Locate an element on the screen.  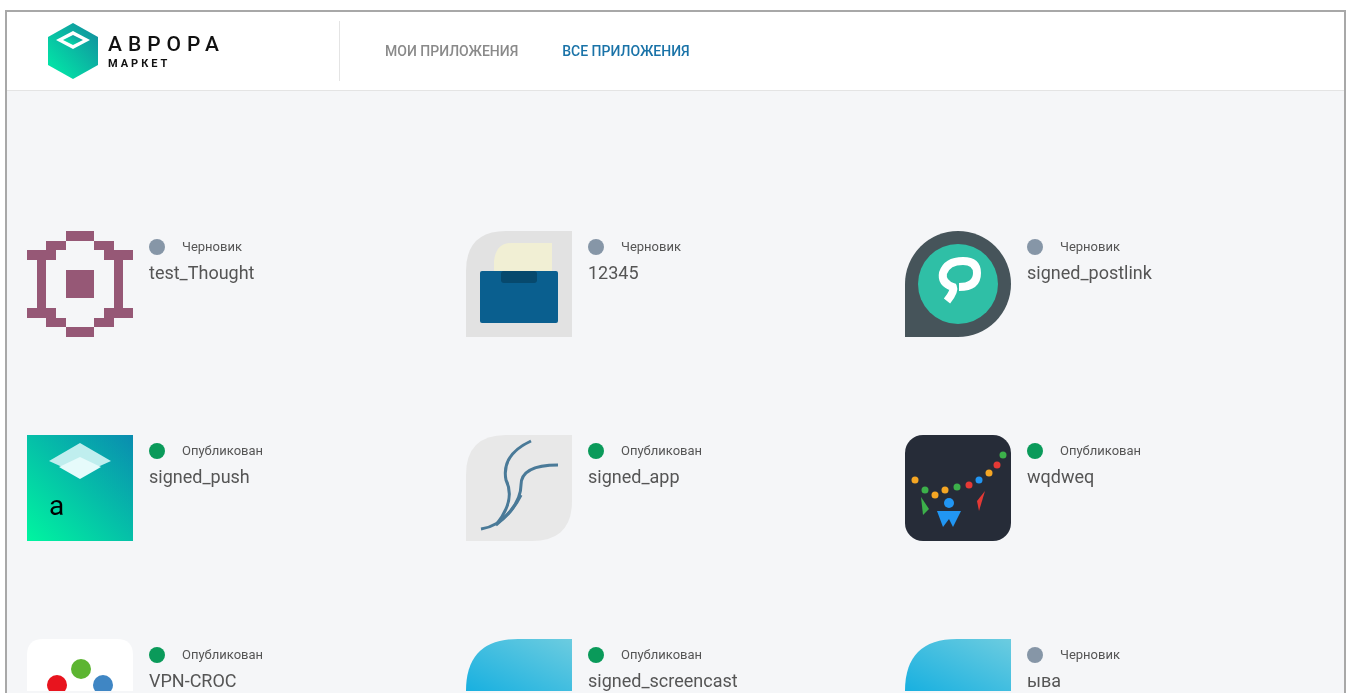
nav-tab: ВСЕ ПРИЛОЖЕНИЯ is located at coordinates (626, 51).